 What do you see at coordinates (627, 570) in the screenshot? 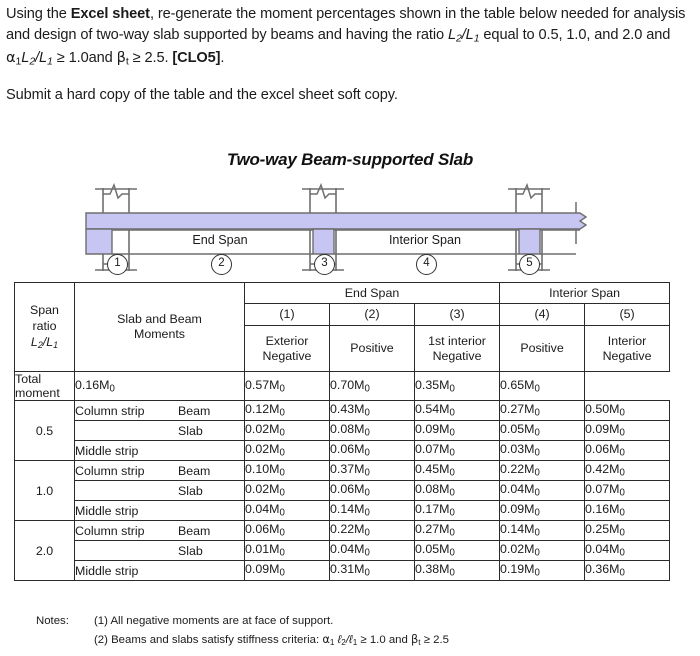
I see `cell-value: 0.36M0` at bounding box center [627, 570].